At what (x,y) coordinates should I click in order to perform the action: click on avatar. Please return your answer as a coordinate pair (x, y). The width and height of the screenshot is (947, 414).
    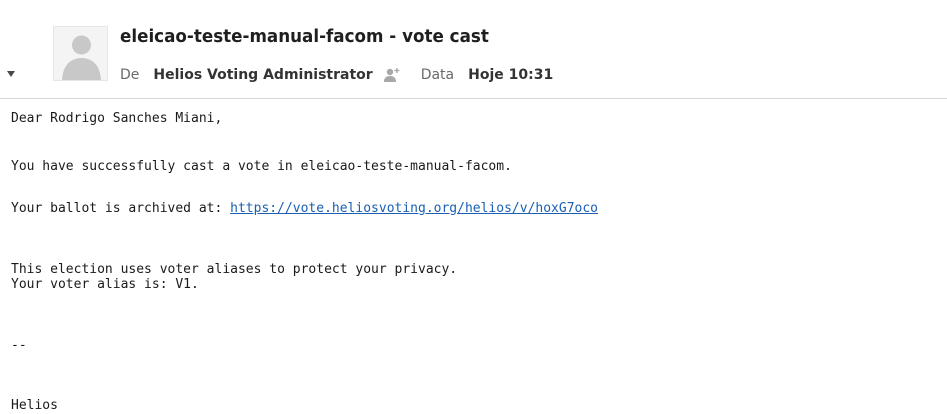
    Looking at the image, I should click on (80, 53).